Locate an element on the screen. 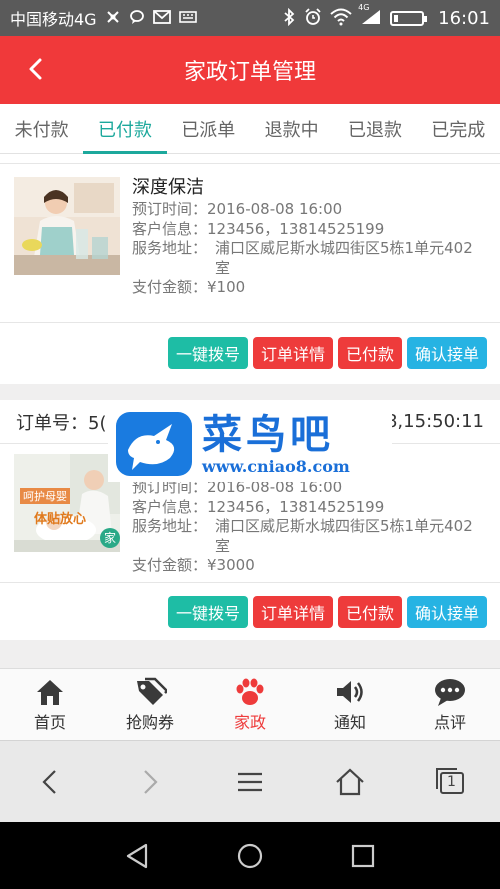 The height and width of the screenshot is (889, 500). alarm-icon is located at coordinates (313, 18).